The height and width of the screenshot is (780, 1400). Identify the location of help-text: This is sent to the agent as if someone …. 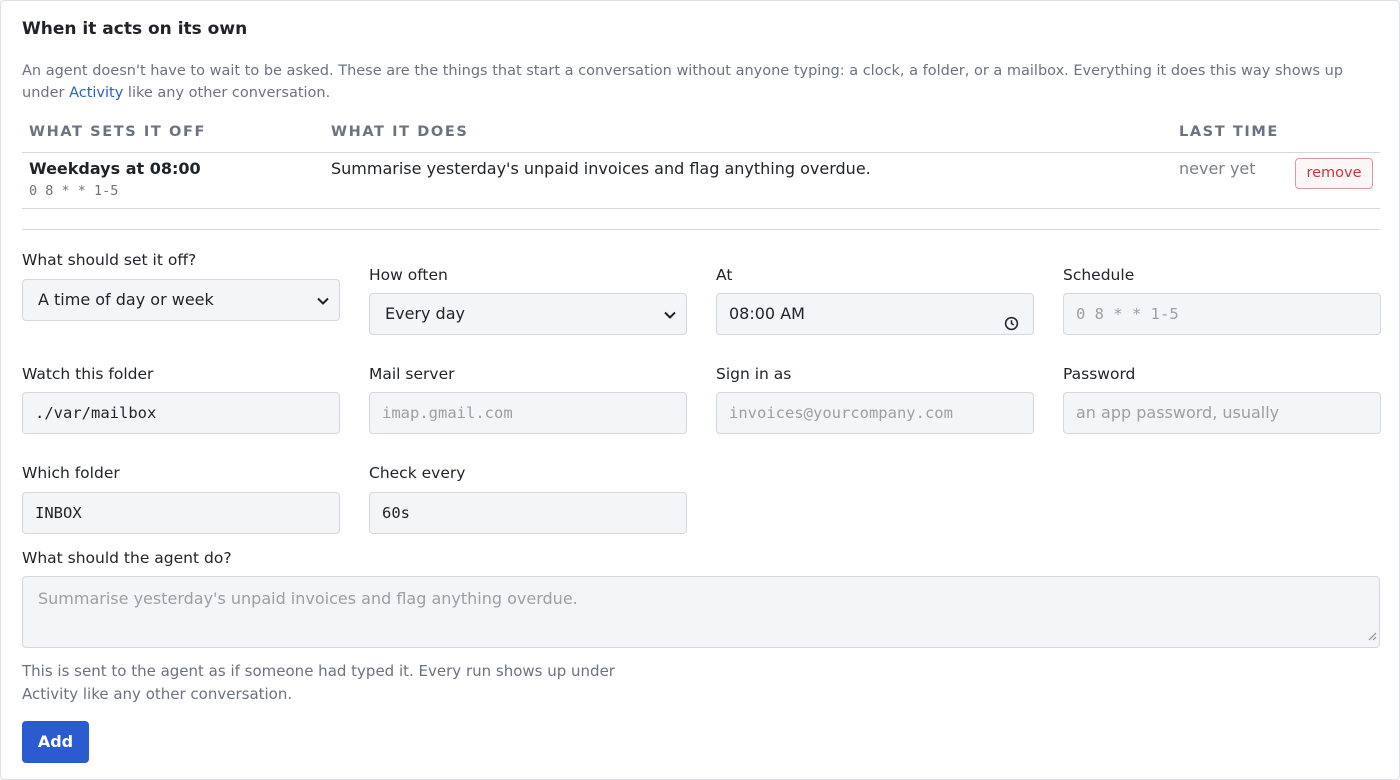
(318, 682).